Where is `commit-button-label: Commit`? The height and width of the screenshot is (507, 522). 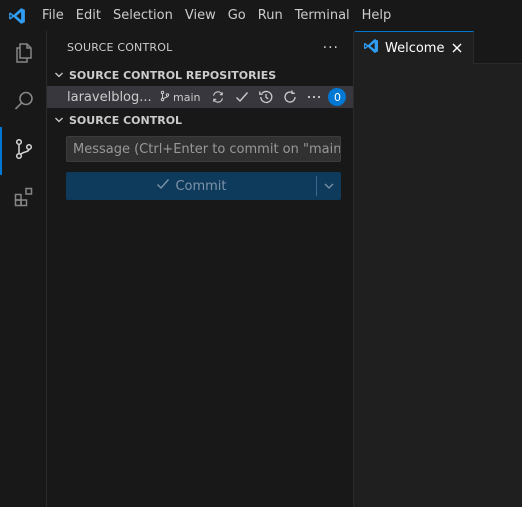 commit-button-label: Commit is located at coordinates (201, 186).